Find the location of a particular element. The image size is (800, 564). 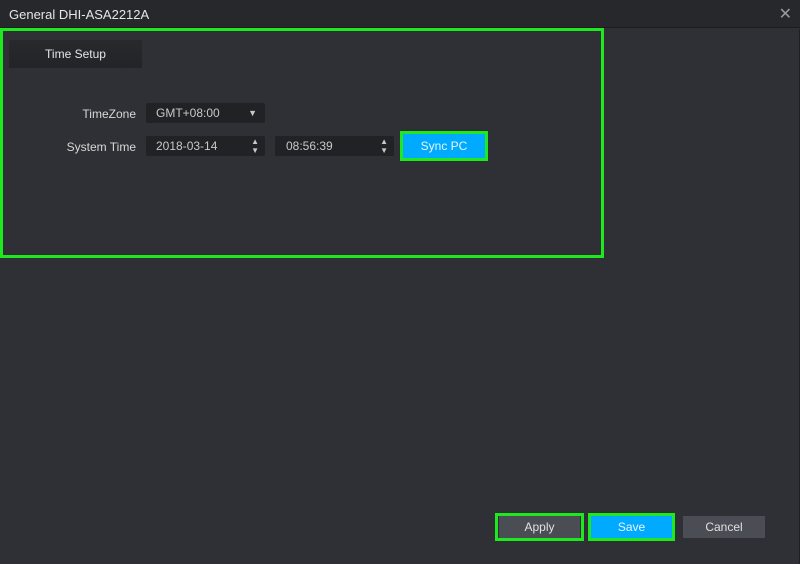

close-icon: ✕ is located at coordinates (785, 14).